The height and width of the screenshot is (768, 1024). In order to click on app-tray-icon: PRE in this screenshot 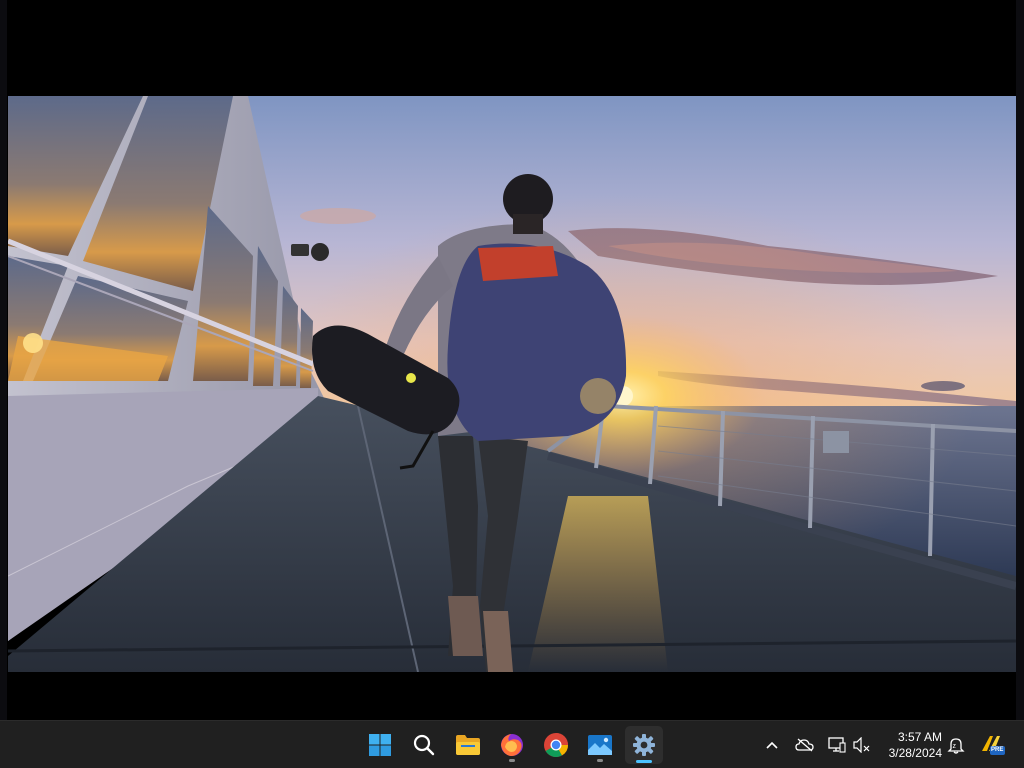, I will do `click(993, 745)`.